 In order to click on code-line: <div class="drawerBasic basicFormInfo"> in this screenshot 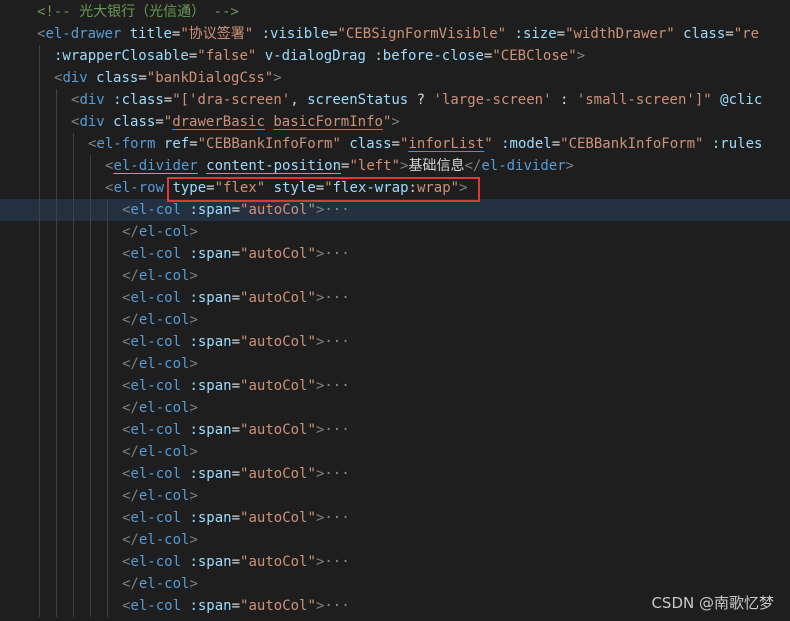, I will do `click(395, 122)`.